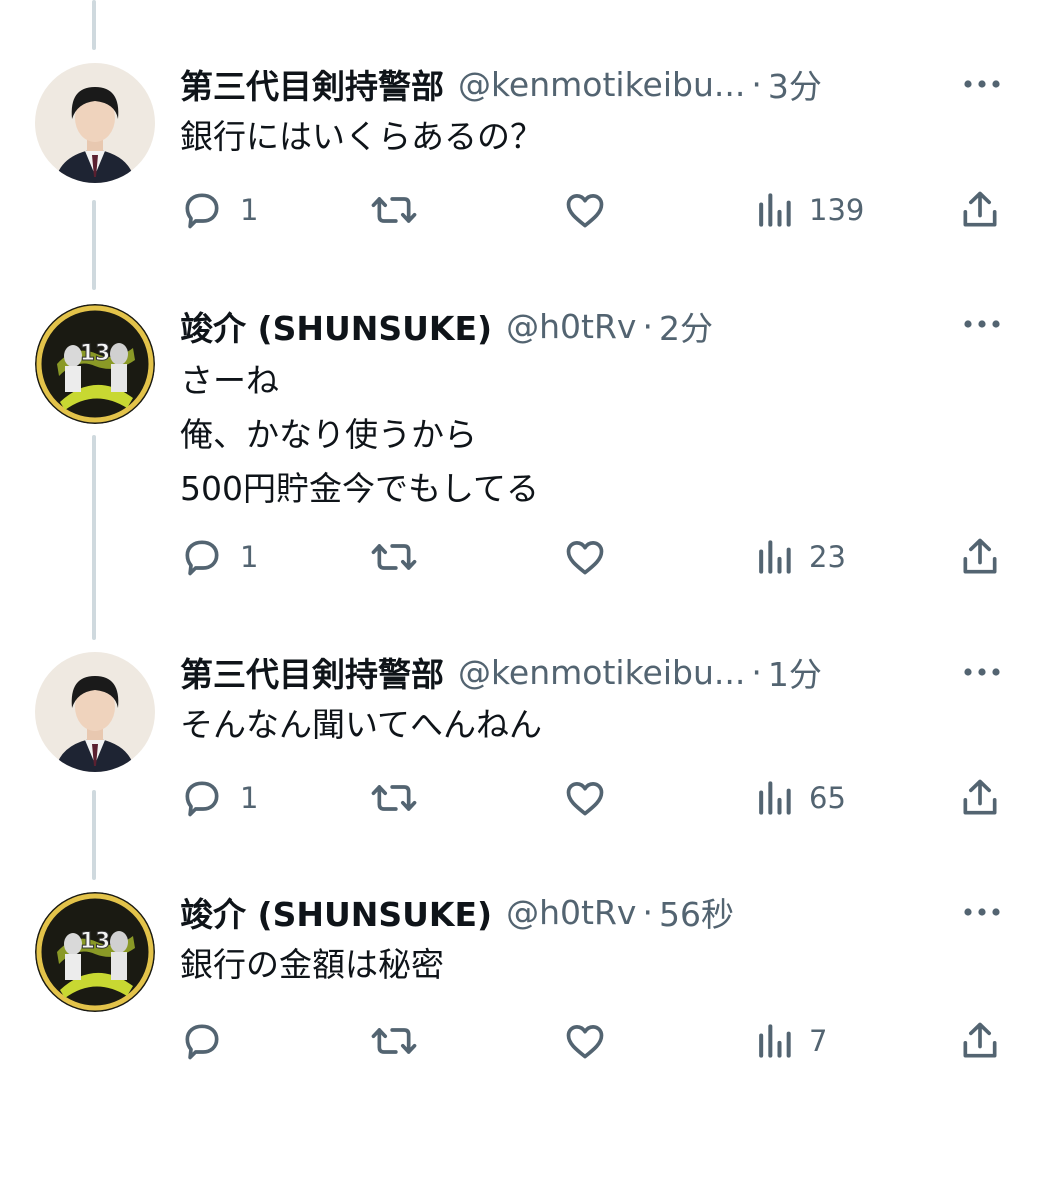 The height and width of the screenshot is (1200, 1038). I want to click on tweet-actions: 1 139, so click(595, 210).